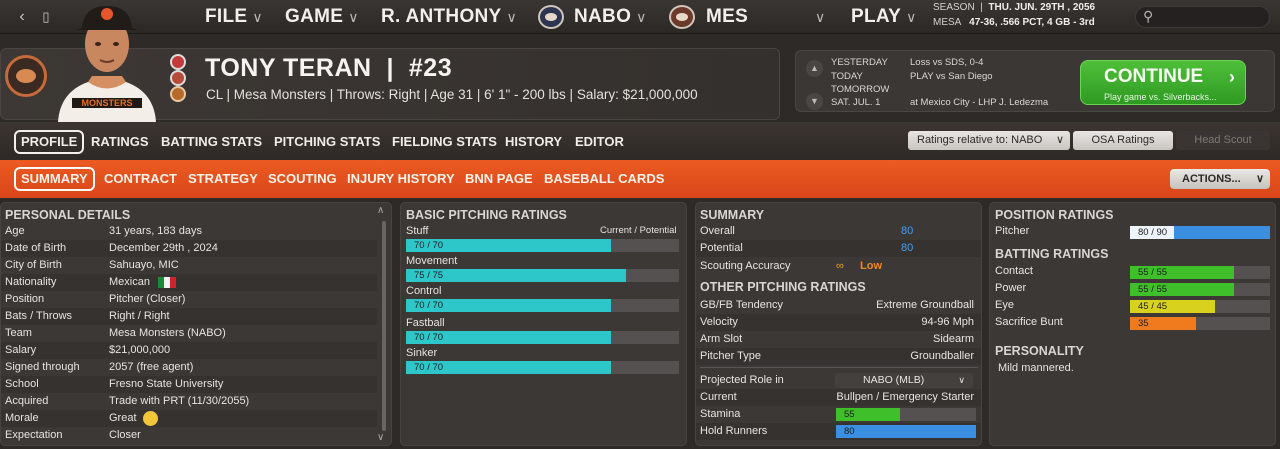  What do you see at coordinates (847, 76) in the screenshot?
I see `today-label: TODAY` at bounding box center [847, 76].